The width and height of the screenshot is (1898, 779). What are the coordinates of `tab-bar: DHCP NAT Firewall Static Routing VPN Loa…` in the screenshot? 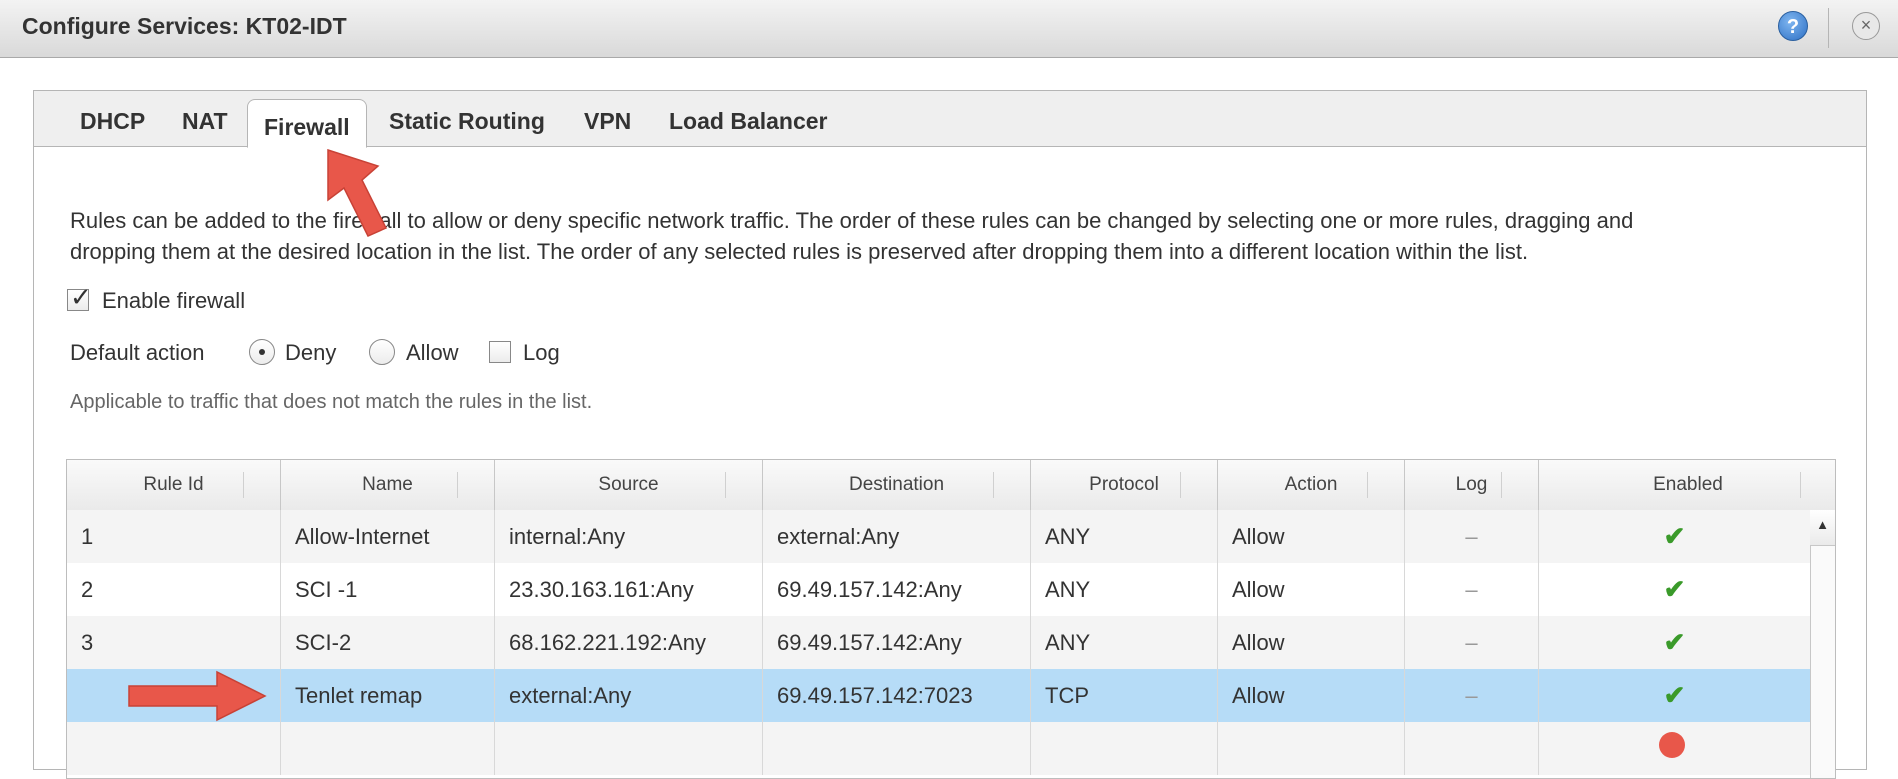 It's located at (950, 119).